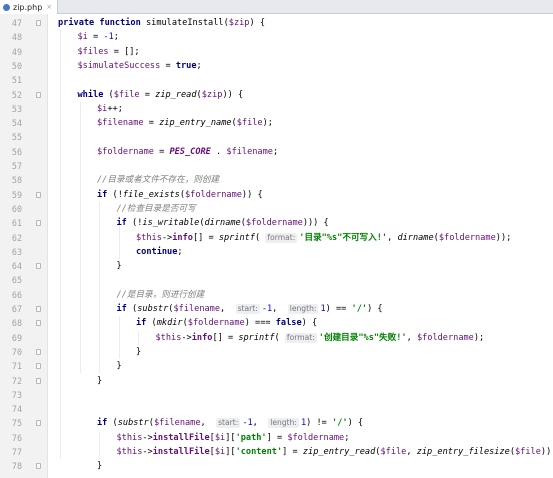  I want to click on code-token: while, so click(93, 94).